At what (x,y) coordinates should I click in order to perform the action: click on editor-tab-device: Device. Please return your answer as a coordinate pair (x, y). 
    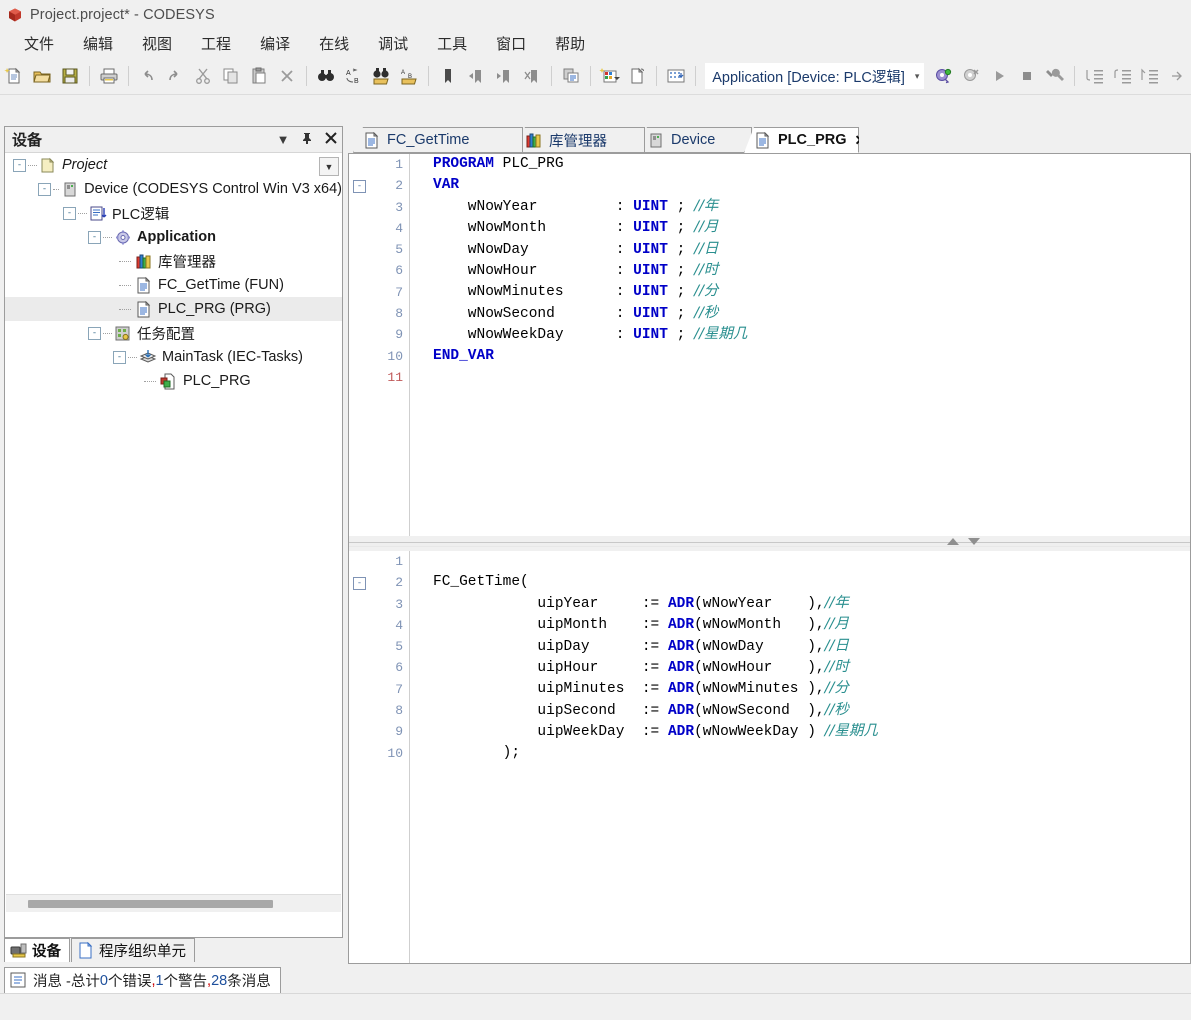
    Looking at the image, I should click on (694, 140).